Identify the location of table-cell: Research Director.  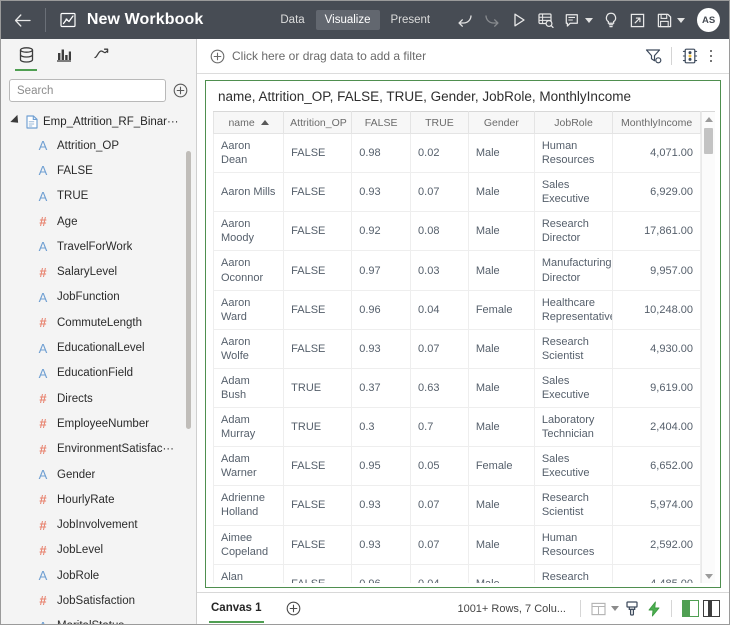
(573, 231).